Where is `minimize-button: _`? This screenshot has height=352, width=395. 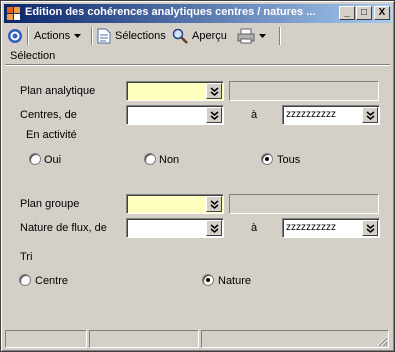 minimize-button: _ is located at coordinates (347, 13).